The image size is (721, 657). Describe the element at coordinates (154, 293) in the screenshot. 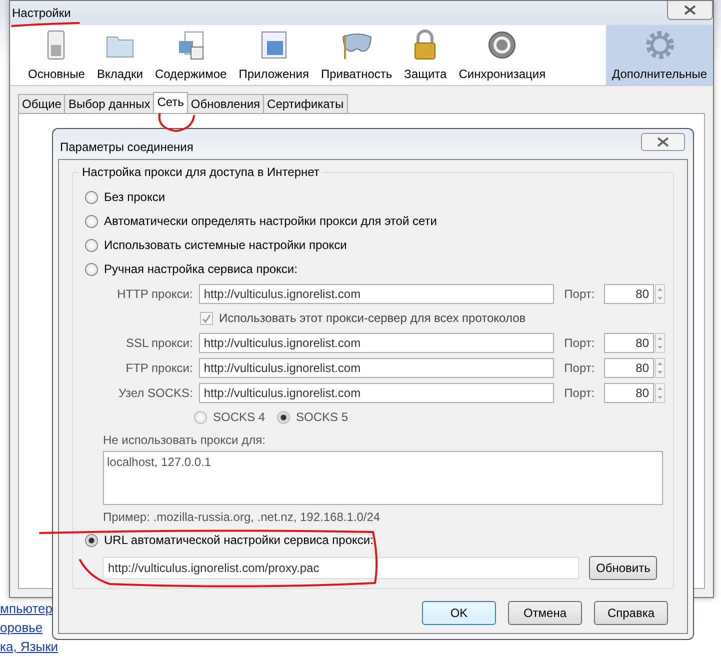

I see `field-label: HTTP прокси:` at that location.